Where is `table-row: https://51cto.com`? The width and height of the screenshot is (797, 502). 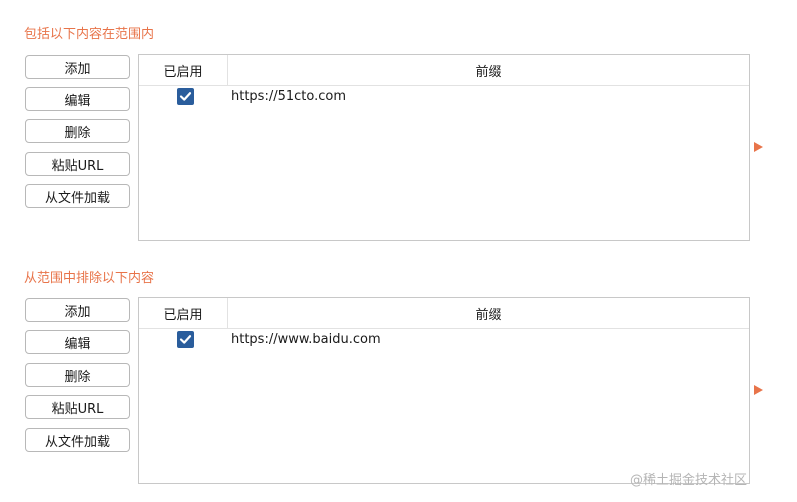
table-row: https://51cto.com is located at coordinates (444, 97).